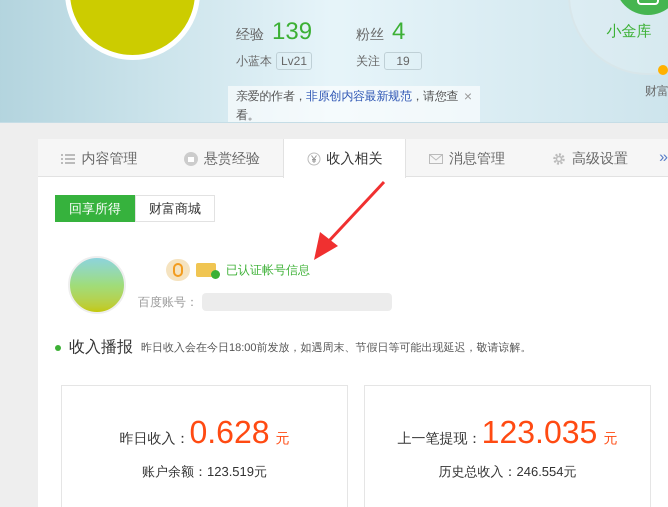  I want to click on yen-icon, so click(313, 159).